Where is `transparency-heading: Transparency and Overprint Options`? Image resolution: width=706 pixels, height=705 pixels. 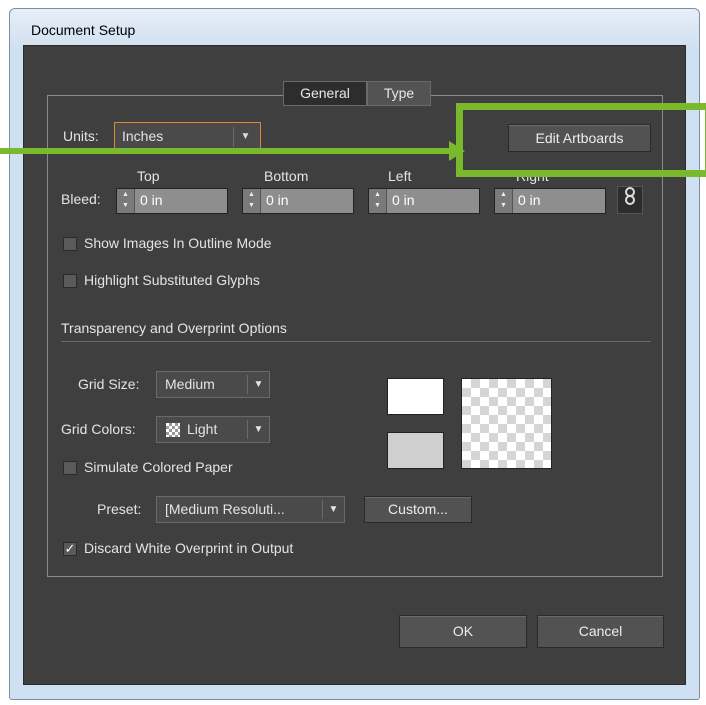
transparency-heading: Transparency and Overprint Options is located at coordinates (174, 328).